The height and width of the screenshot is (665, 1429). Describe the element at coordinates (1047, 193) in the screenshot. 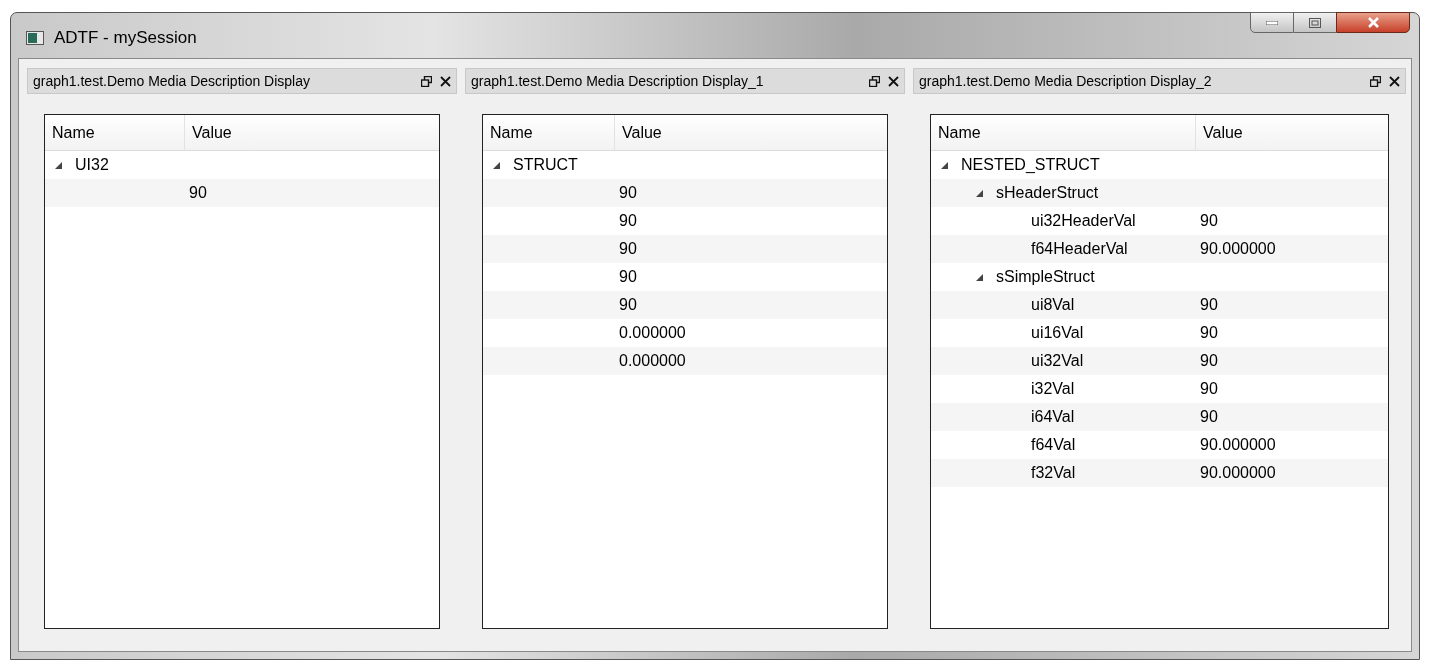

I see `node-name: sHeaderStruct` at that location.